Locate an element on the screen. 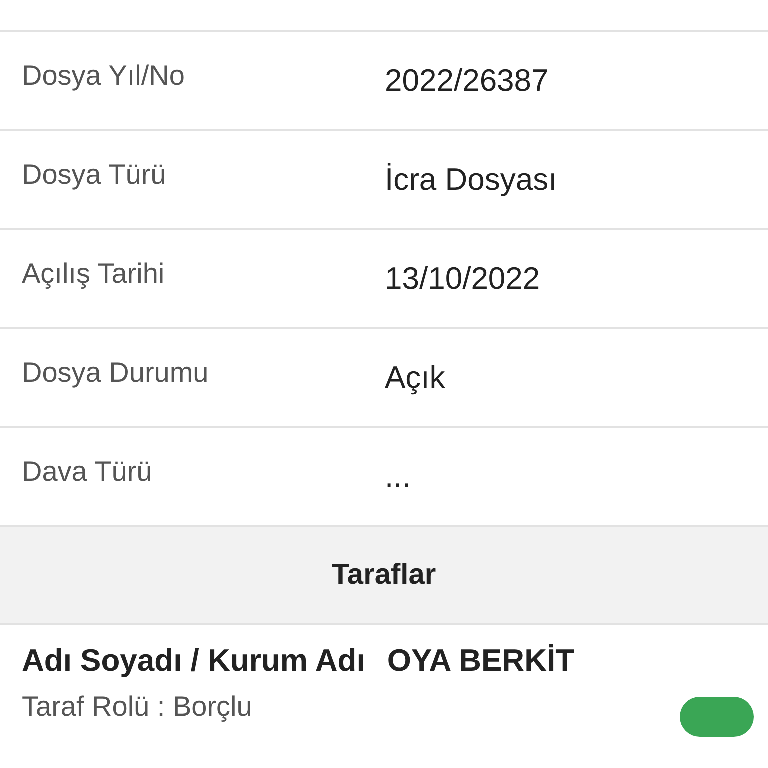 This screenshot has width=768, height=768. party-name-label: Adı Soyadı / Kurum Adı is located at coordinates (194, 661).